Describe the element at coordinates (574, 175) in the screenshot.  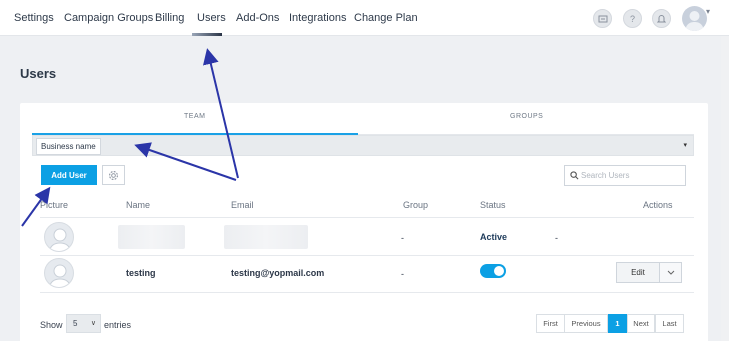
I see `search-icon` at that location.